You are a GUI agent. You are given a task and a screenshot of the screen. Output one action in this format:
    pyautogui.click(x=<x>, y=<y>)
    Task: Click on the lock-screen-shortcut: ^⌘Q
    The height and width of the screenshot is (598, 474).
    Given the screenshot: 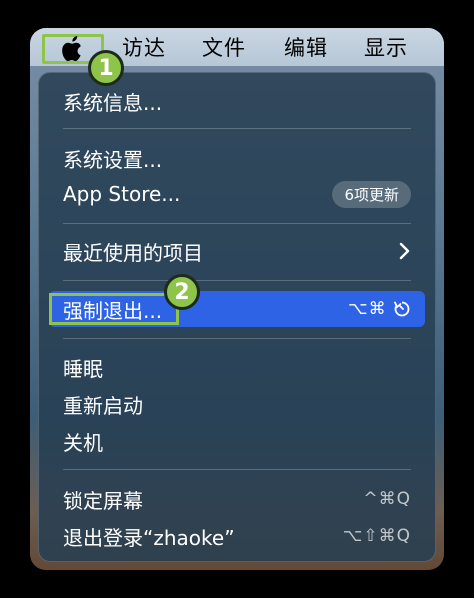 What is the action you would take?
    pyautogui.click(x=387, y=499)
    